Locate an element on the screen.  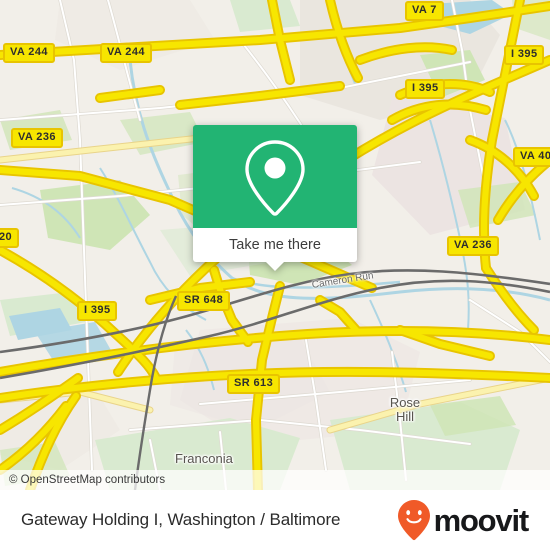
moovit-smiling-pin-icon is located at coordinates (413, 520).